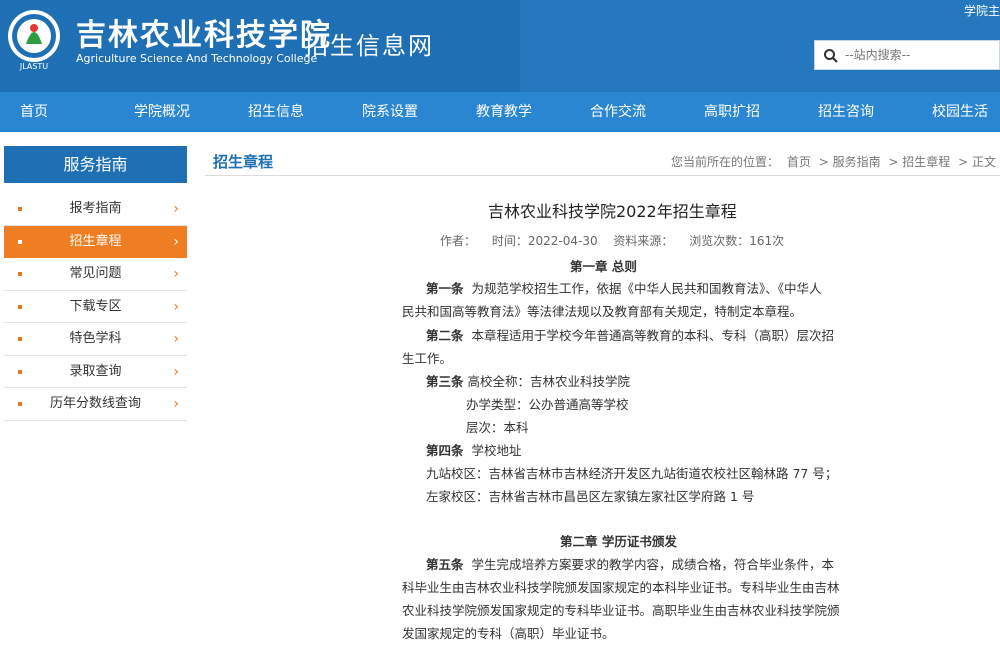 The height and width of the screenshot is (652, 1000). What do you see at coordinates (547, 404) in the screenshot?
I see `paragraph-line: 办学类型：公办普通高等学校` at bounding box center [547, 404].